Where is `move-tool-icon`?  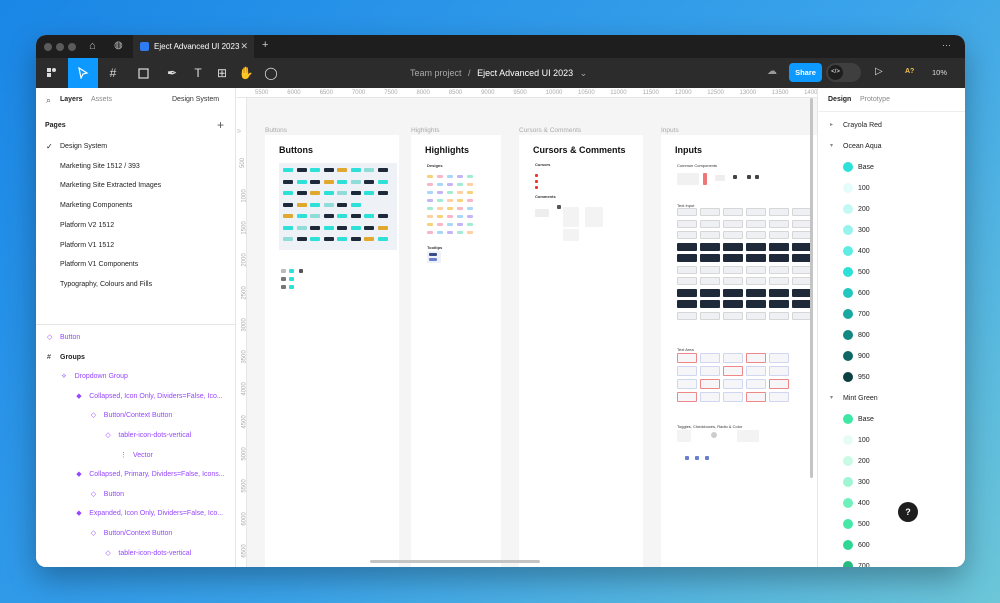
move-tool-icon is located at coordinates (83, 73).